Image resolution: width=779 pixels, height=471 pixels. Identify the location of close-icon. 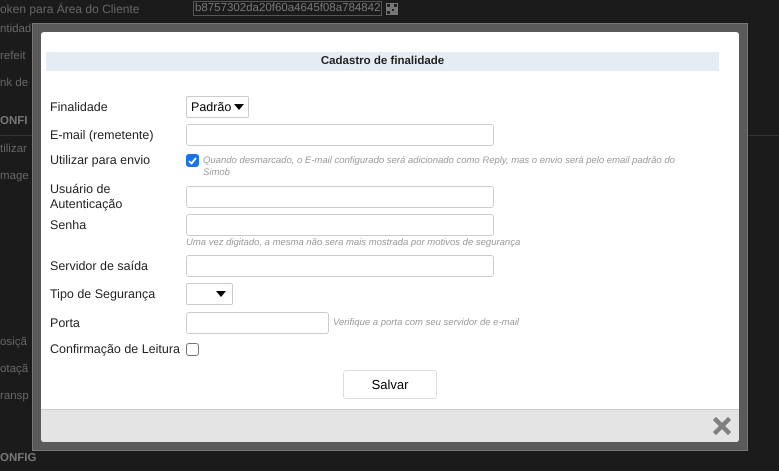
(722, 426).